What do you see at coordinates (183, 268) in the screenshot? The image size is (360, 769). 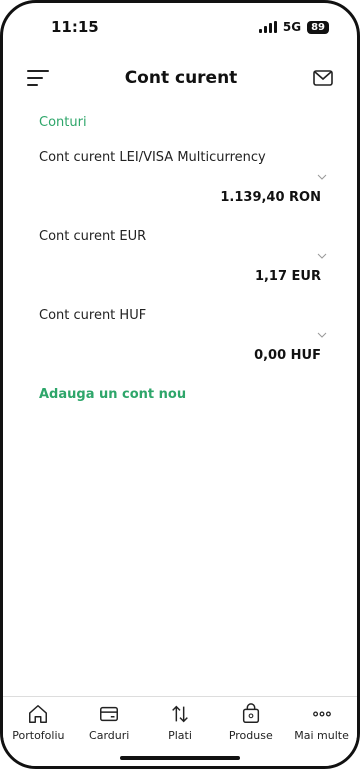 I see `account-item: Cont curent EUR 1,17 EUR` at bounding box center [183, 268].